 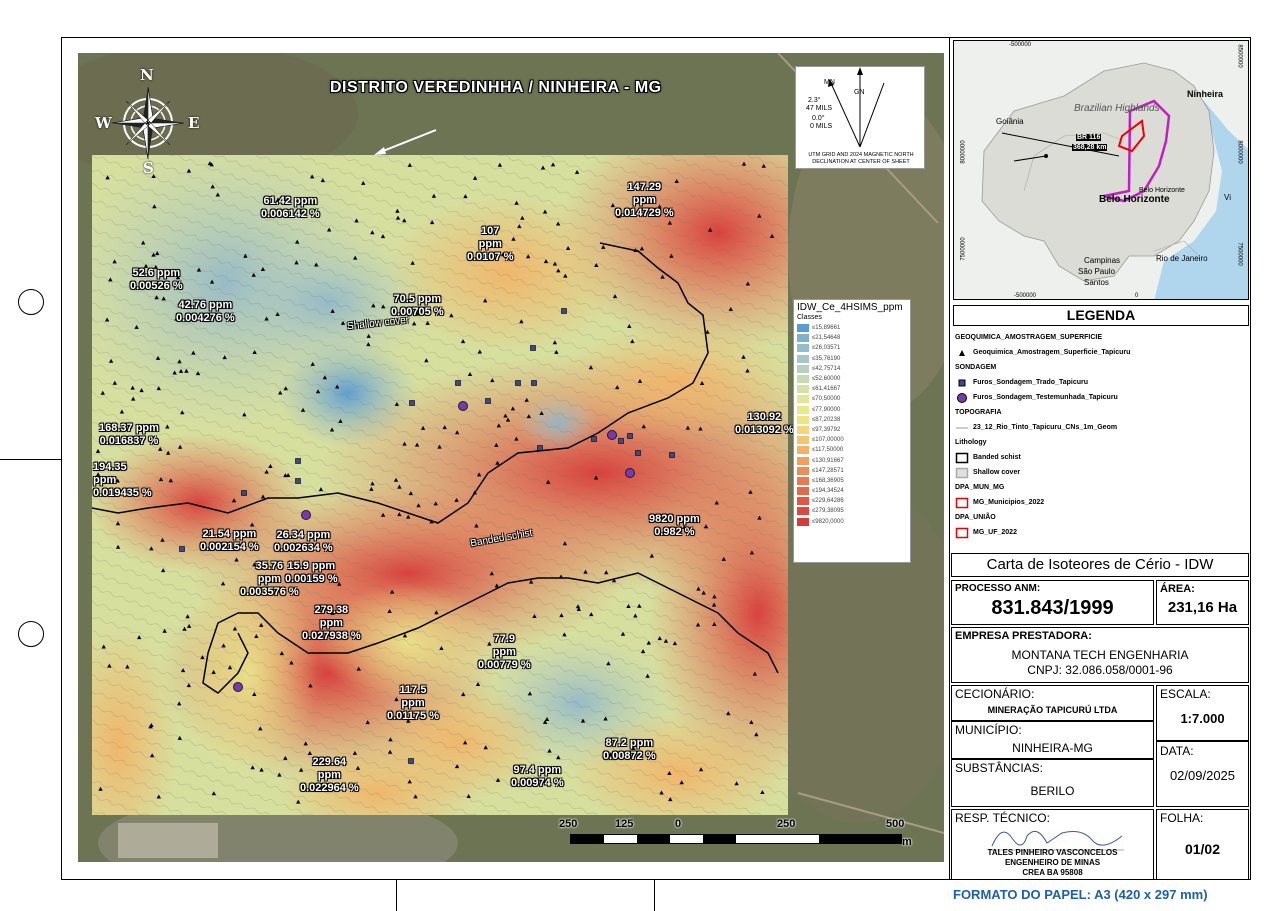 I want to click on sample-label: 279.38 ppm 0.027938 %, so click(x=331, y=623).